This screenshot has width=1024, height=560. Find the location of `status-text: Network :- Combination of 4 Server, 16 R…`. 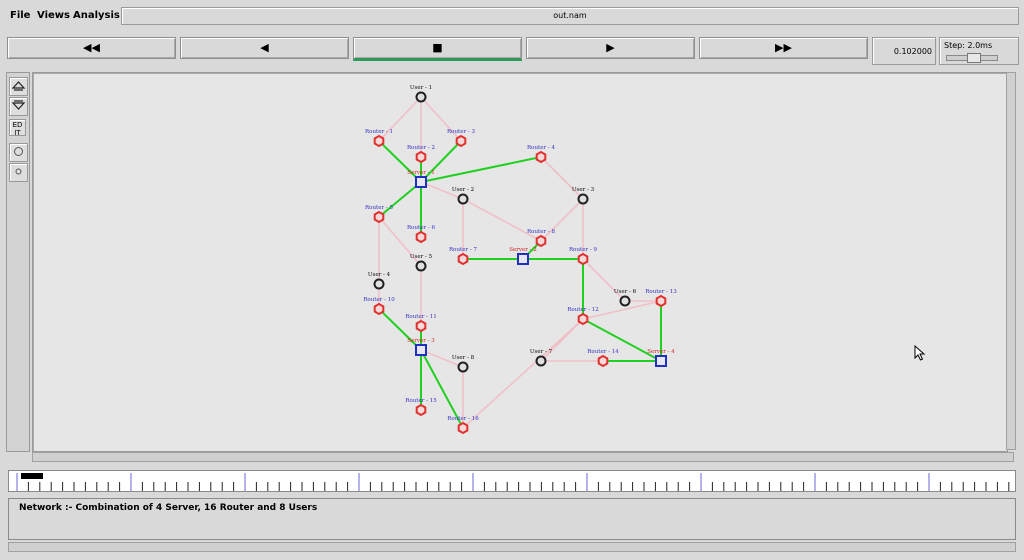

status-text: Network :- Combination of 4 Server, 16 R… is located at coordinates (168, 508).